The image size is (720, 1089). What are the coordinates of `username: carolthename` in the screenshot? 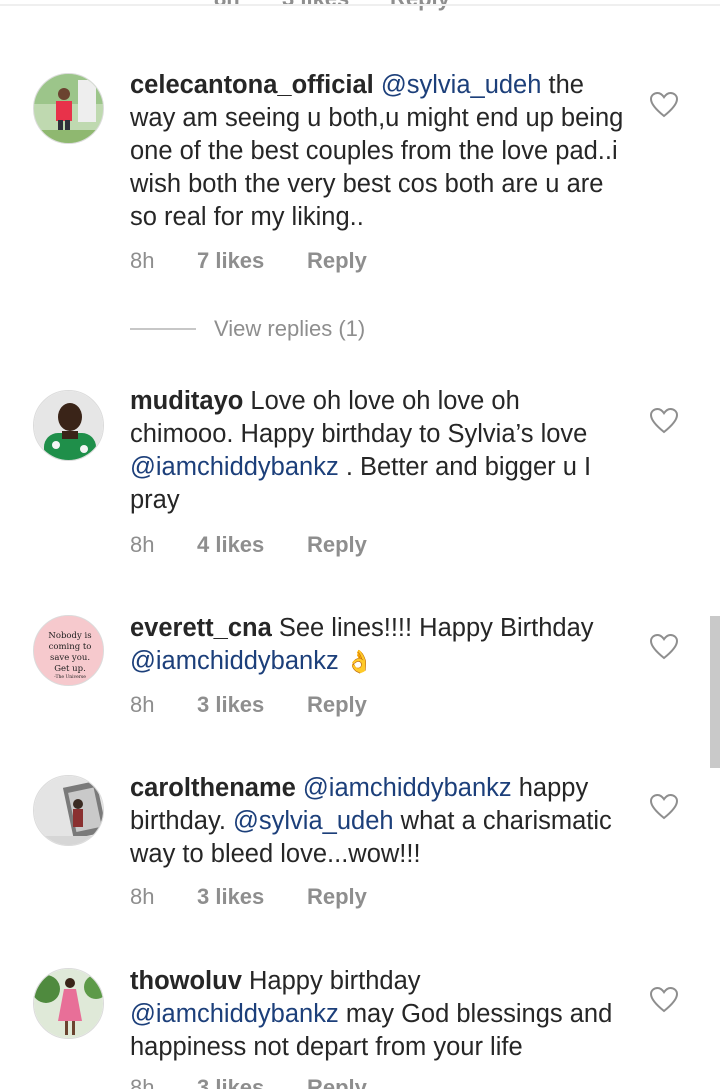 It's located at (213, 788).